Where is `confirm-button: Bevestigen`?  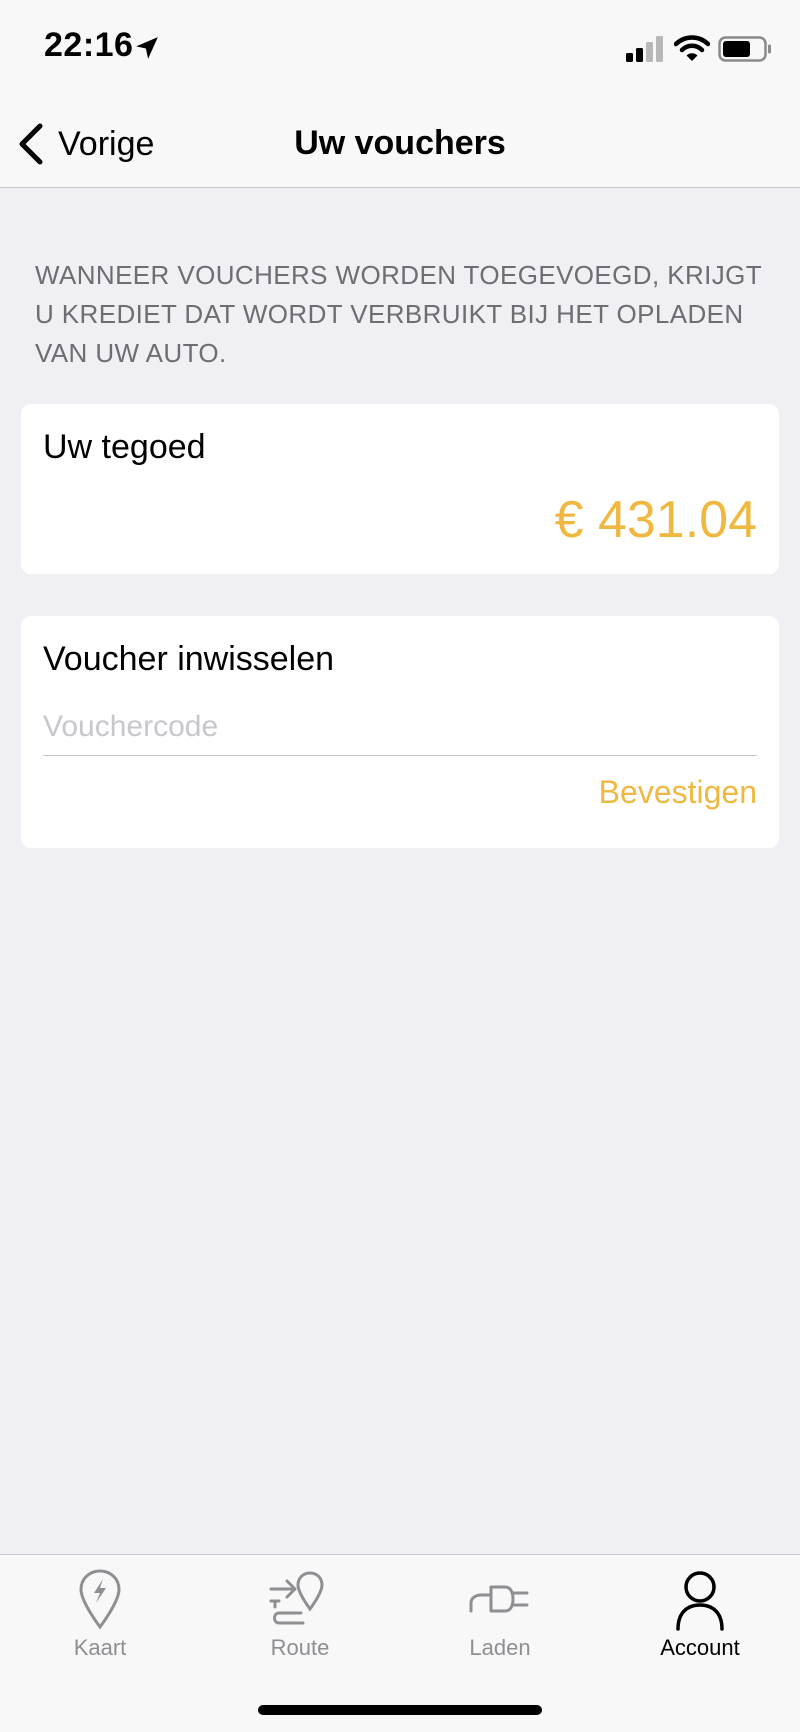
confirm-button: Bevestigen is located at coordinates (678, 792).